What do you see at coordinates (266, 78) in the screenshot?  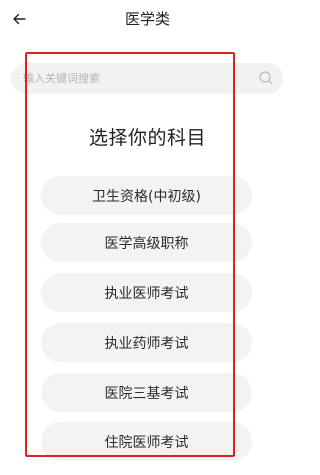 I see `search-icon` at bounding box center [266, 78].